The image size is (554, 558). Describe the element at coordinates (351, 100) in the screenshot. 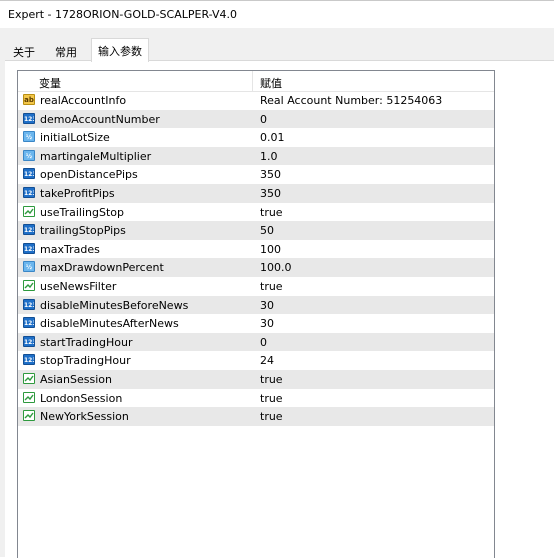

I see `parameter-value: Real Account Number: 51254063` at that location.